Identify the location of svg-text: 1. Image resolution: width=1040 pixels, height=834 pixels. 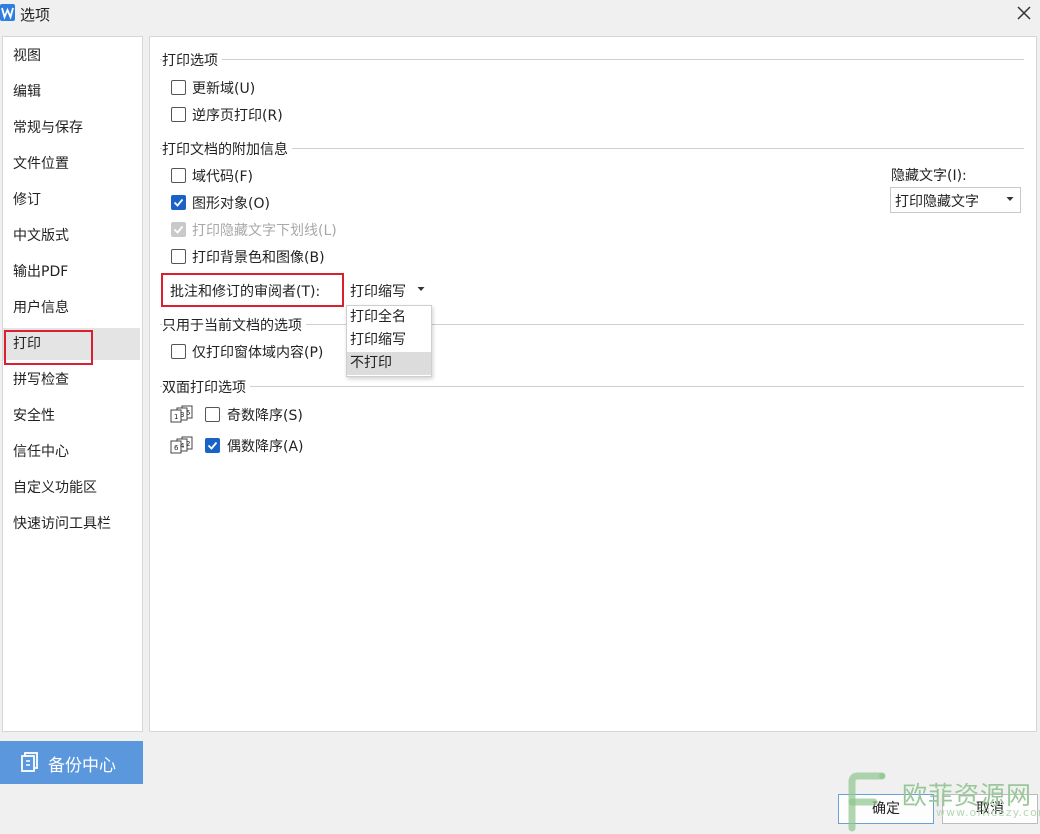
(176, 417).